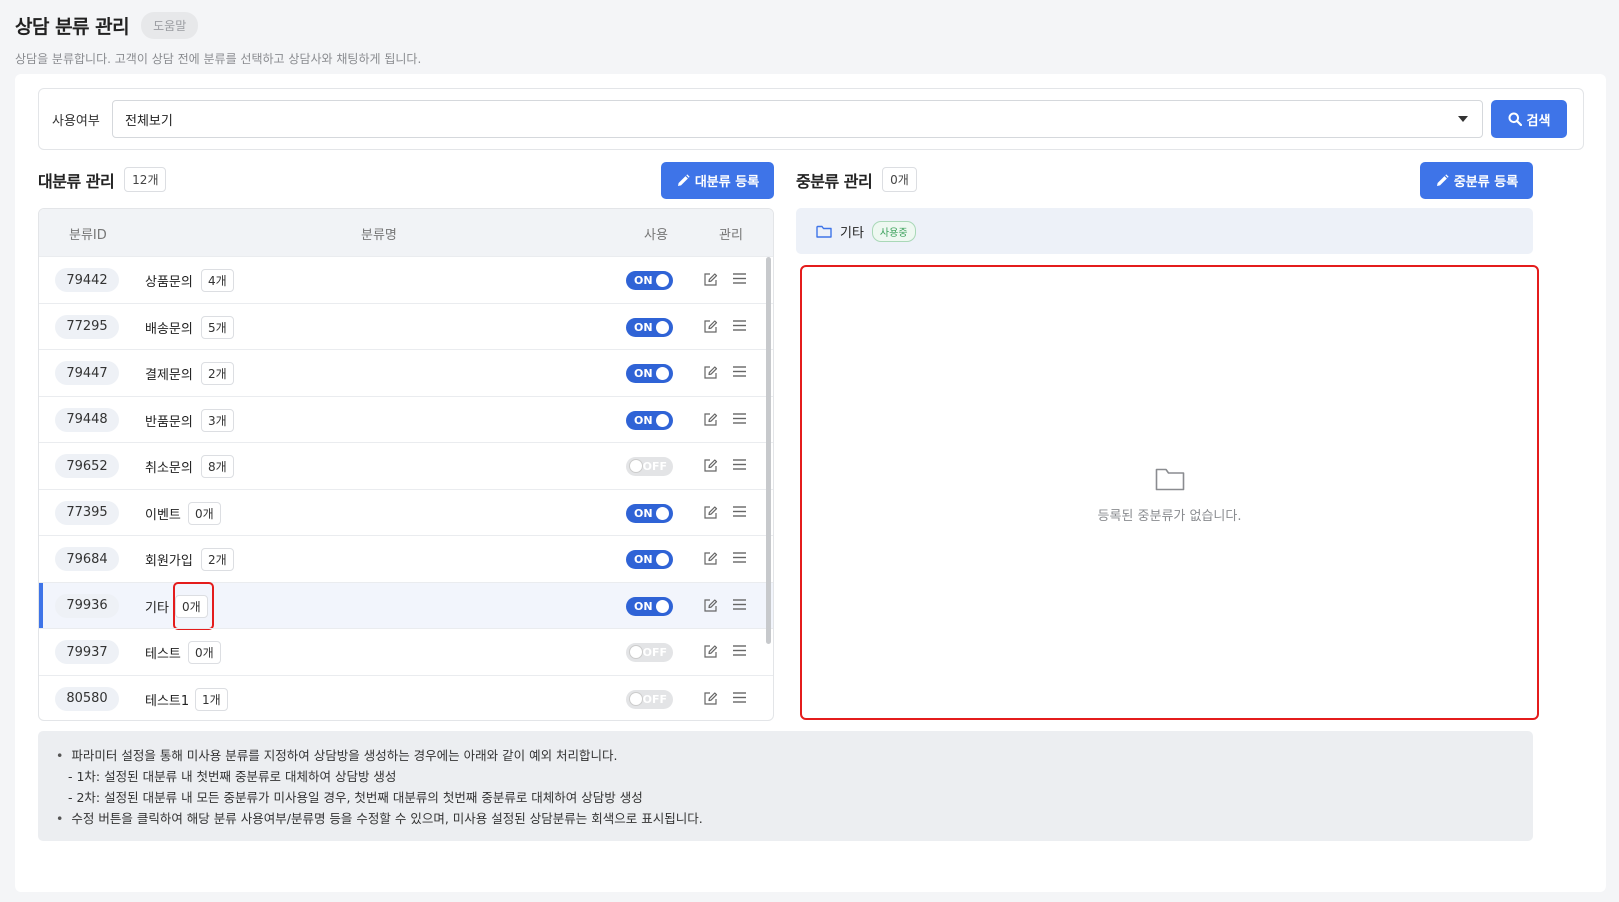  I want to click on register-middle-label: 중분류 등록, so click(1486, 182).